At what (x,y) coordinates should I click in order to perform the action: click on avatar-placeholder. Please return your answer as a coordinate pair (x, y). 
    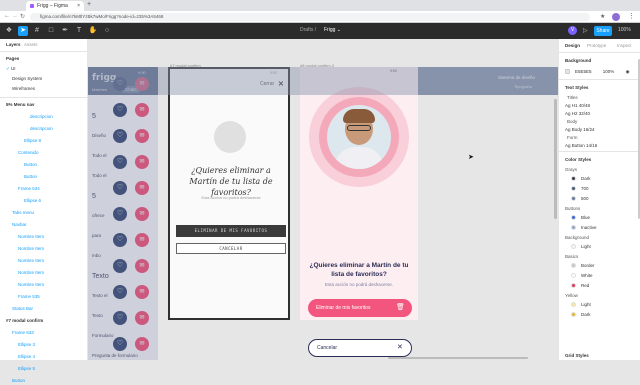
    Looking at the image, I should click on (230, 137).